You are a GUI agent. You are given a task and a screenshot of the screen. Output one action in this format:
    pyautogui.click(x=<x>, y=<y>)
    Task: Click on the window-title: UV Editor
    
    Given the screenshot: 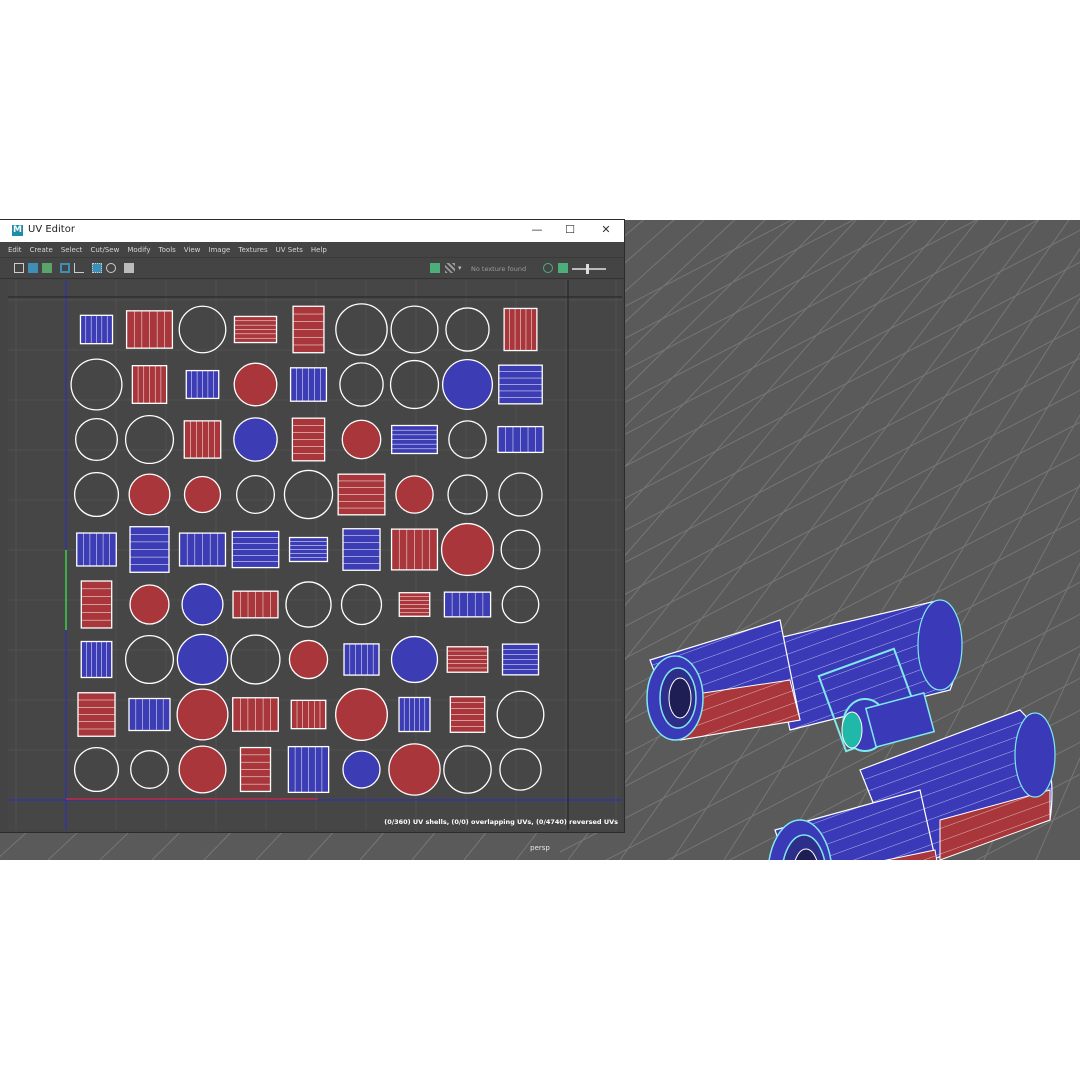 What is the action you would take?
    pyautogui.click(x=51, y=229)
    